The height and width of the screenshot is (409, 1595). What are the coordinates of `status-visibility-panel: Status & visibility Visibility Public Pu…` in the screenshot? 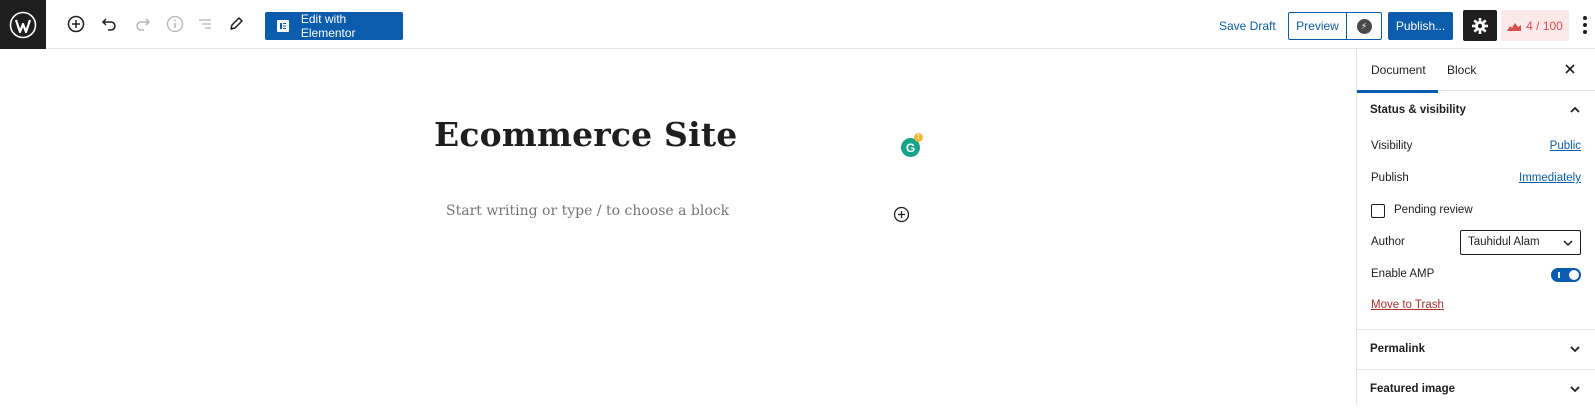 It's located at (1476, 210).